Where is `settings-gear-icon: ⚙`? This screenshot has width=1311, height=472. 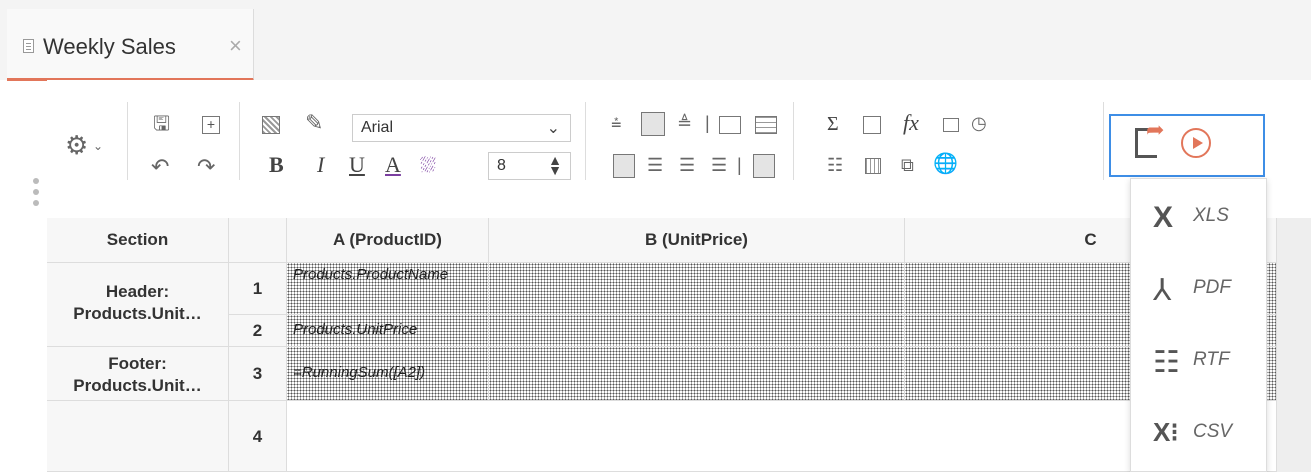
settings-gear-icon: ⚙ is located at coordinates (76, 145).